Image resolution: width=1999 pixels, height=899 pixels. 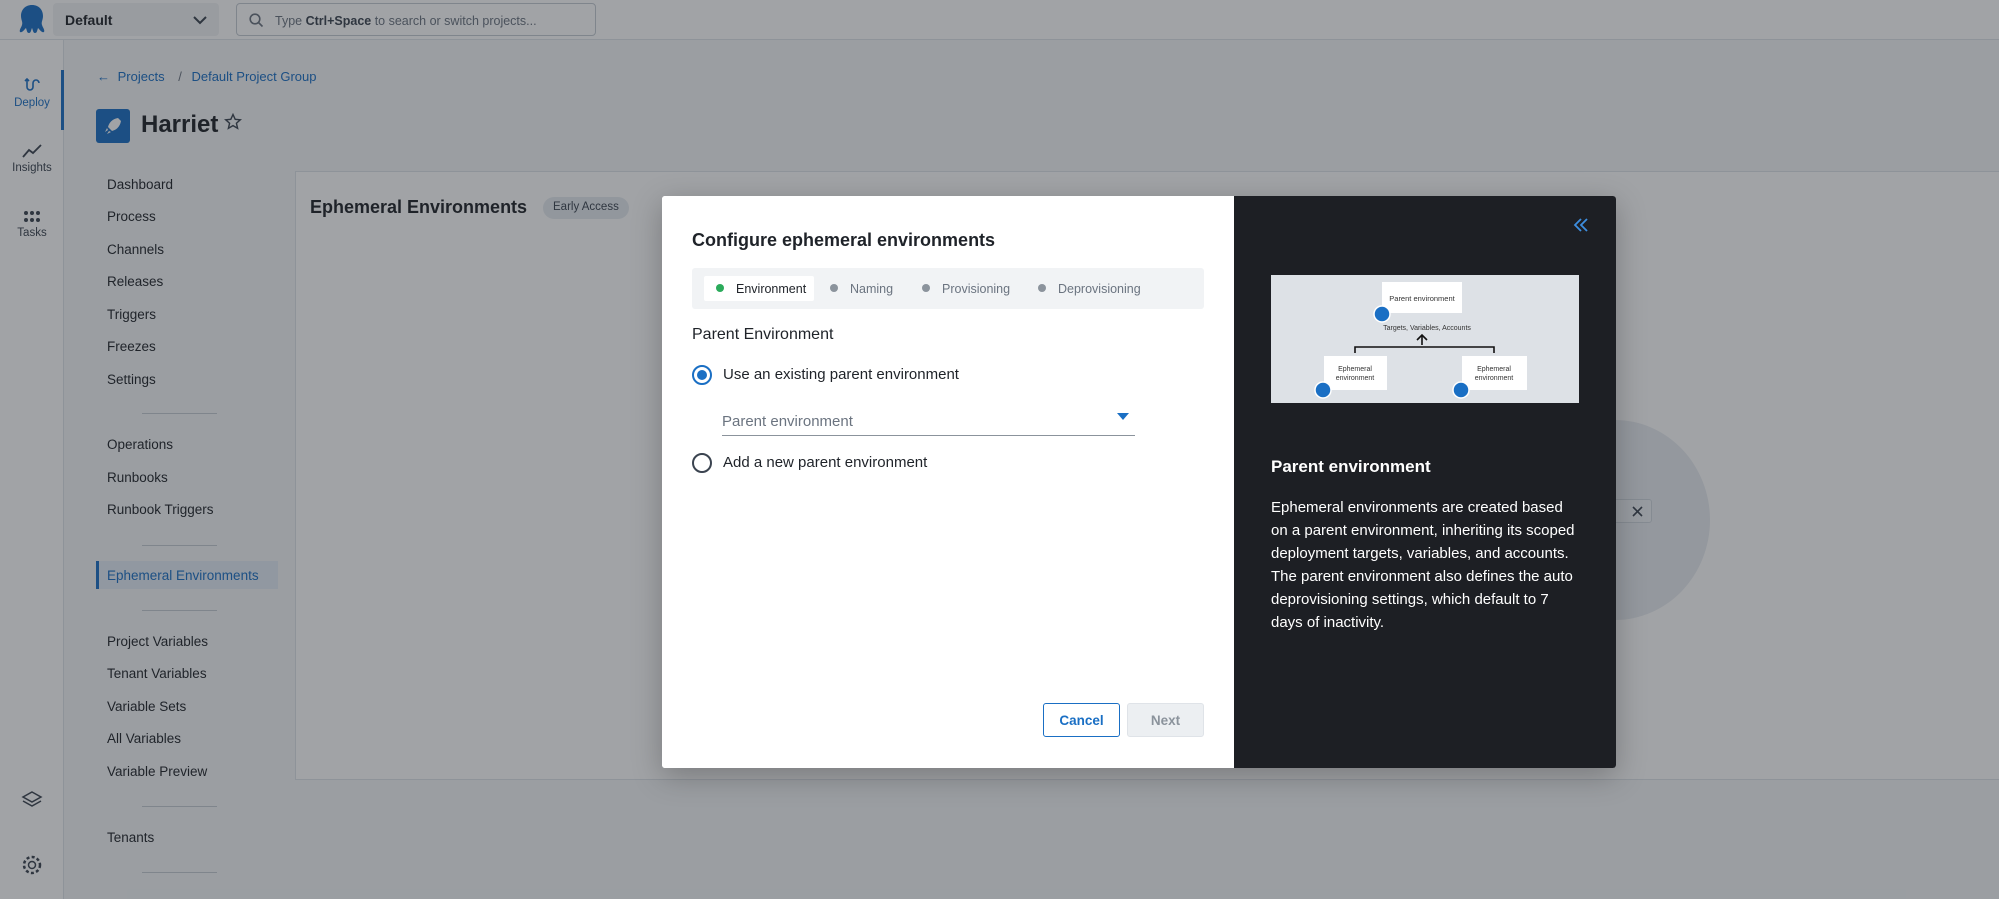 I want to click on illustration-parent-label: Parent environment, so click(x=1422, y=298).